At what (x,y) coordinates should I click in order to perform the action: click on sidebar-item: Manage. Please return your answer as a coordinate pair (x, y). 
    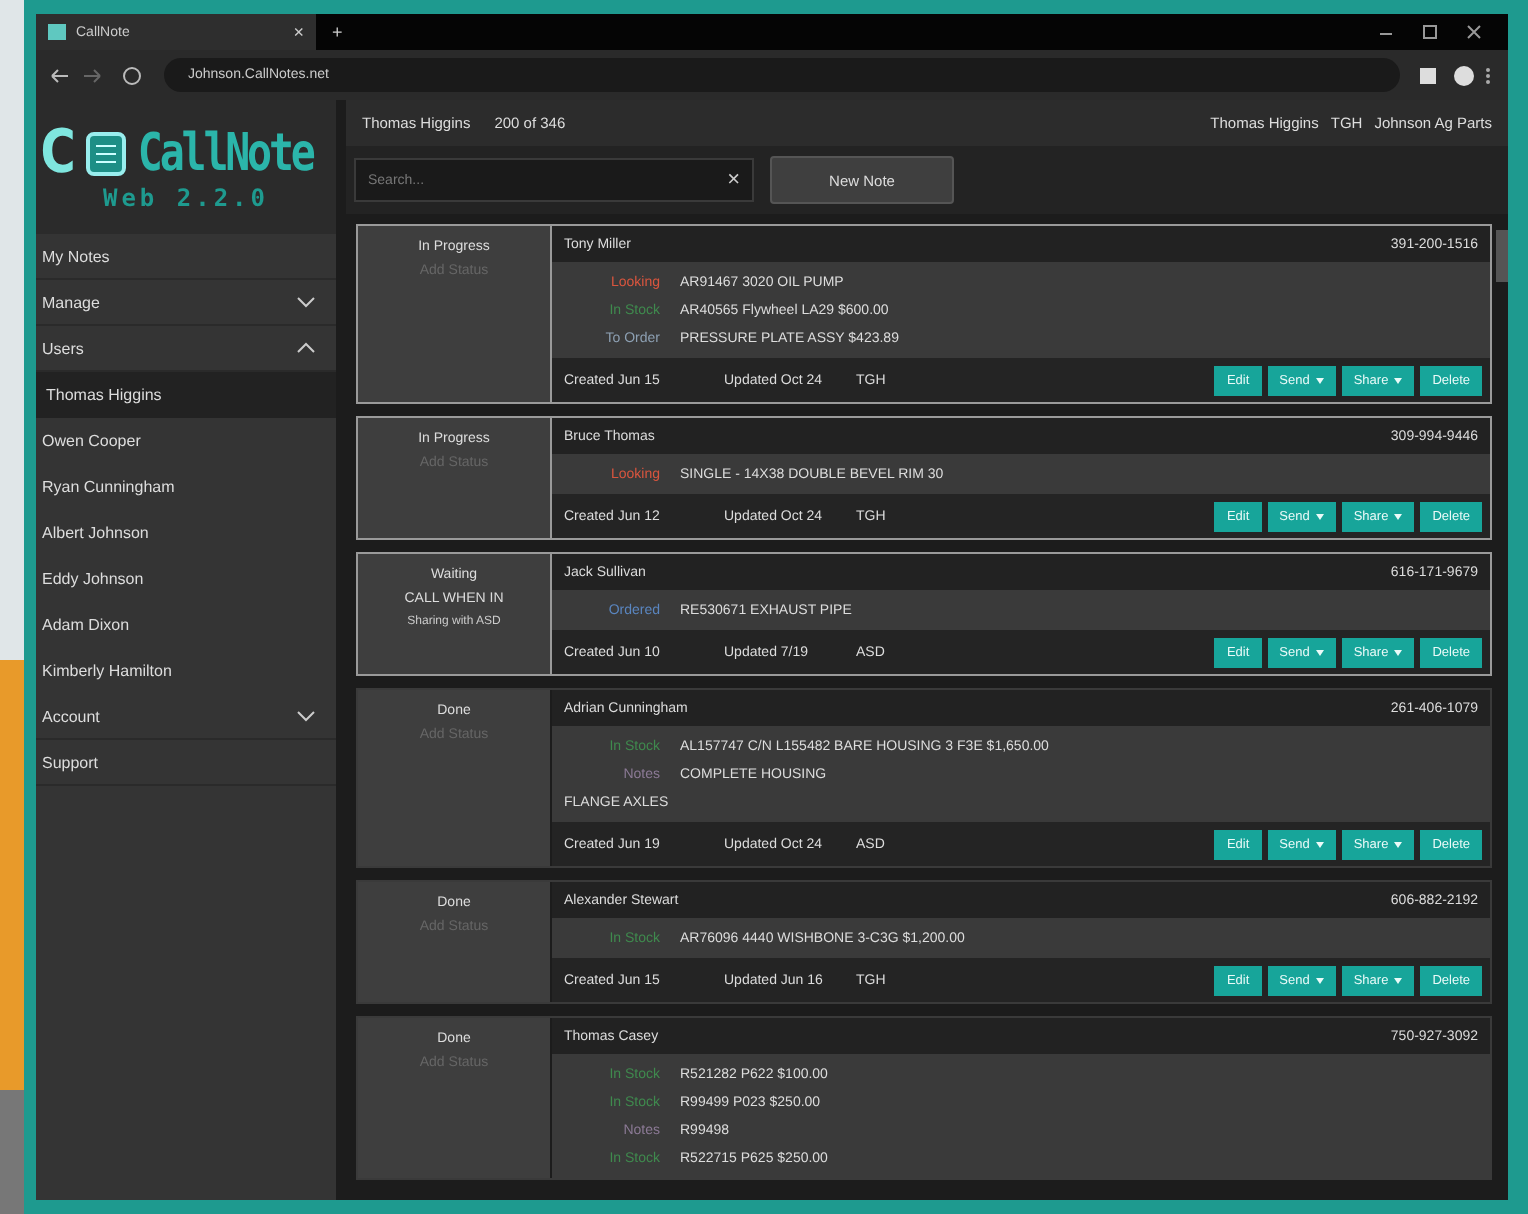
    Looking at the image, I should click on (186, 303).